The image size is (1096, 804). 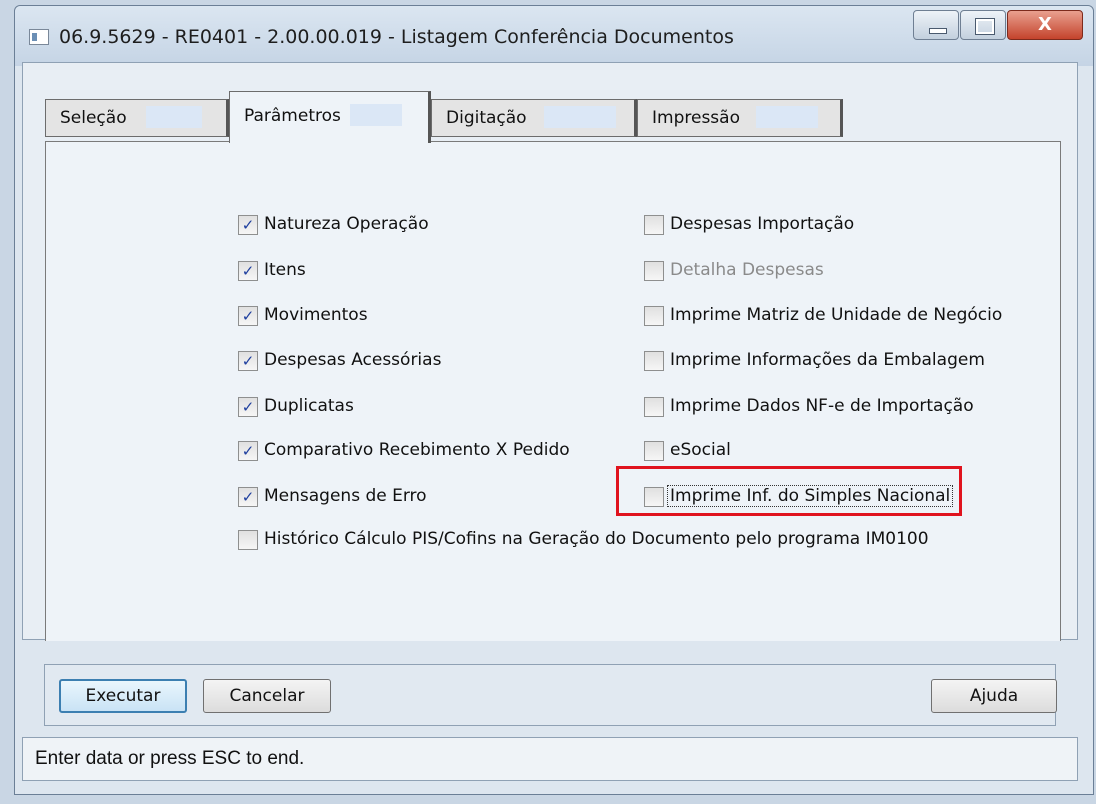 I want to click on tab-label: Seleção, so click(x=93, y=118).